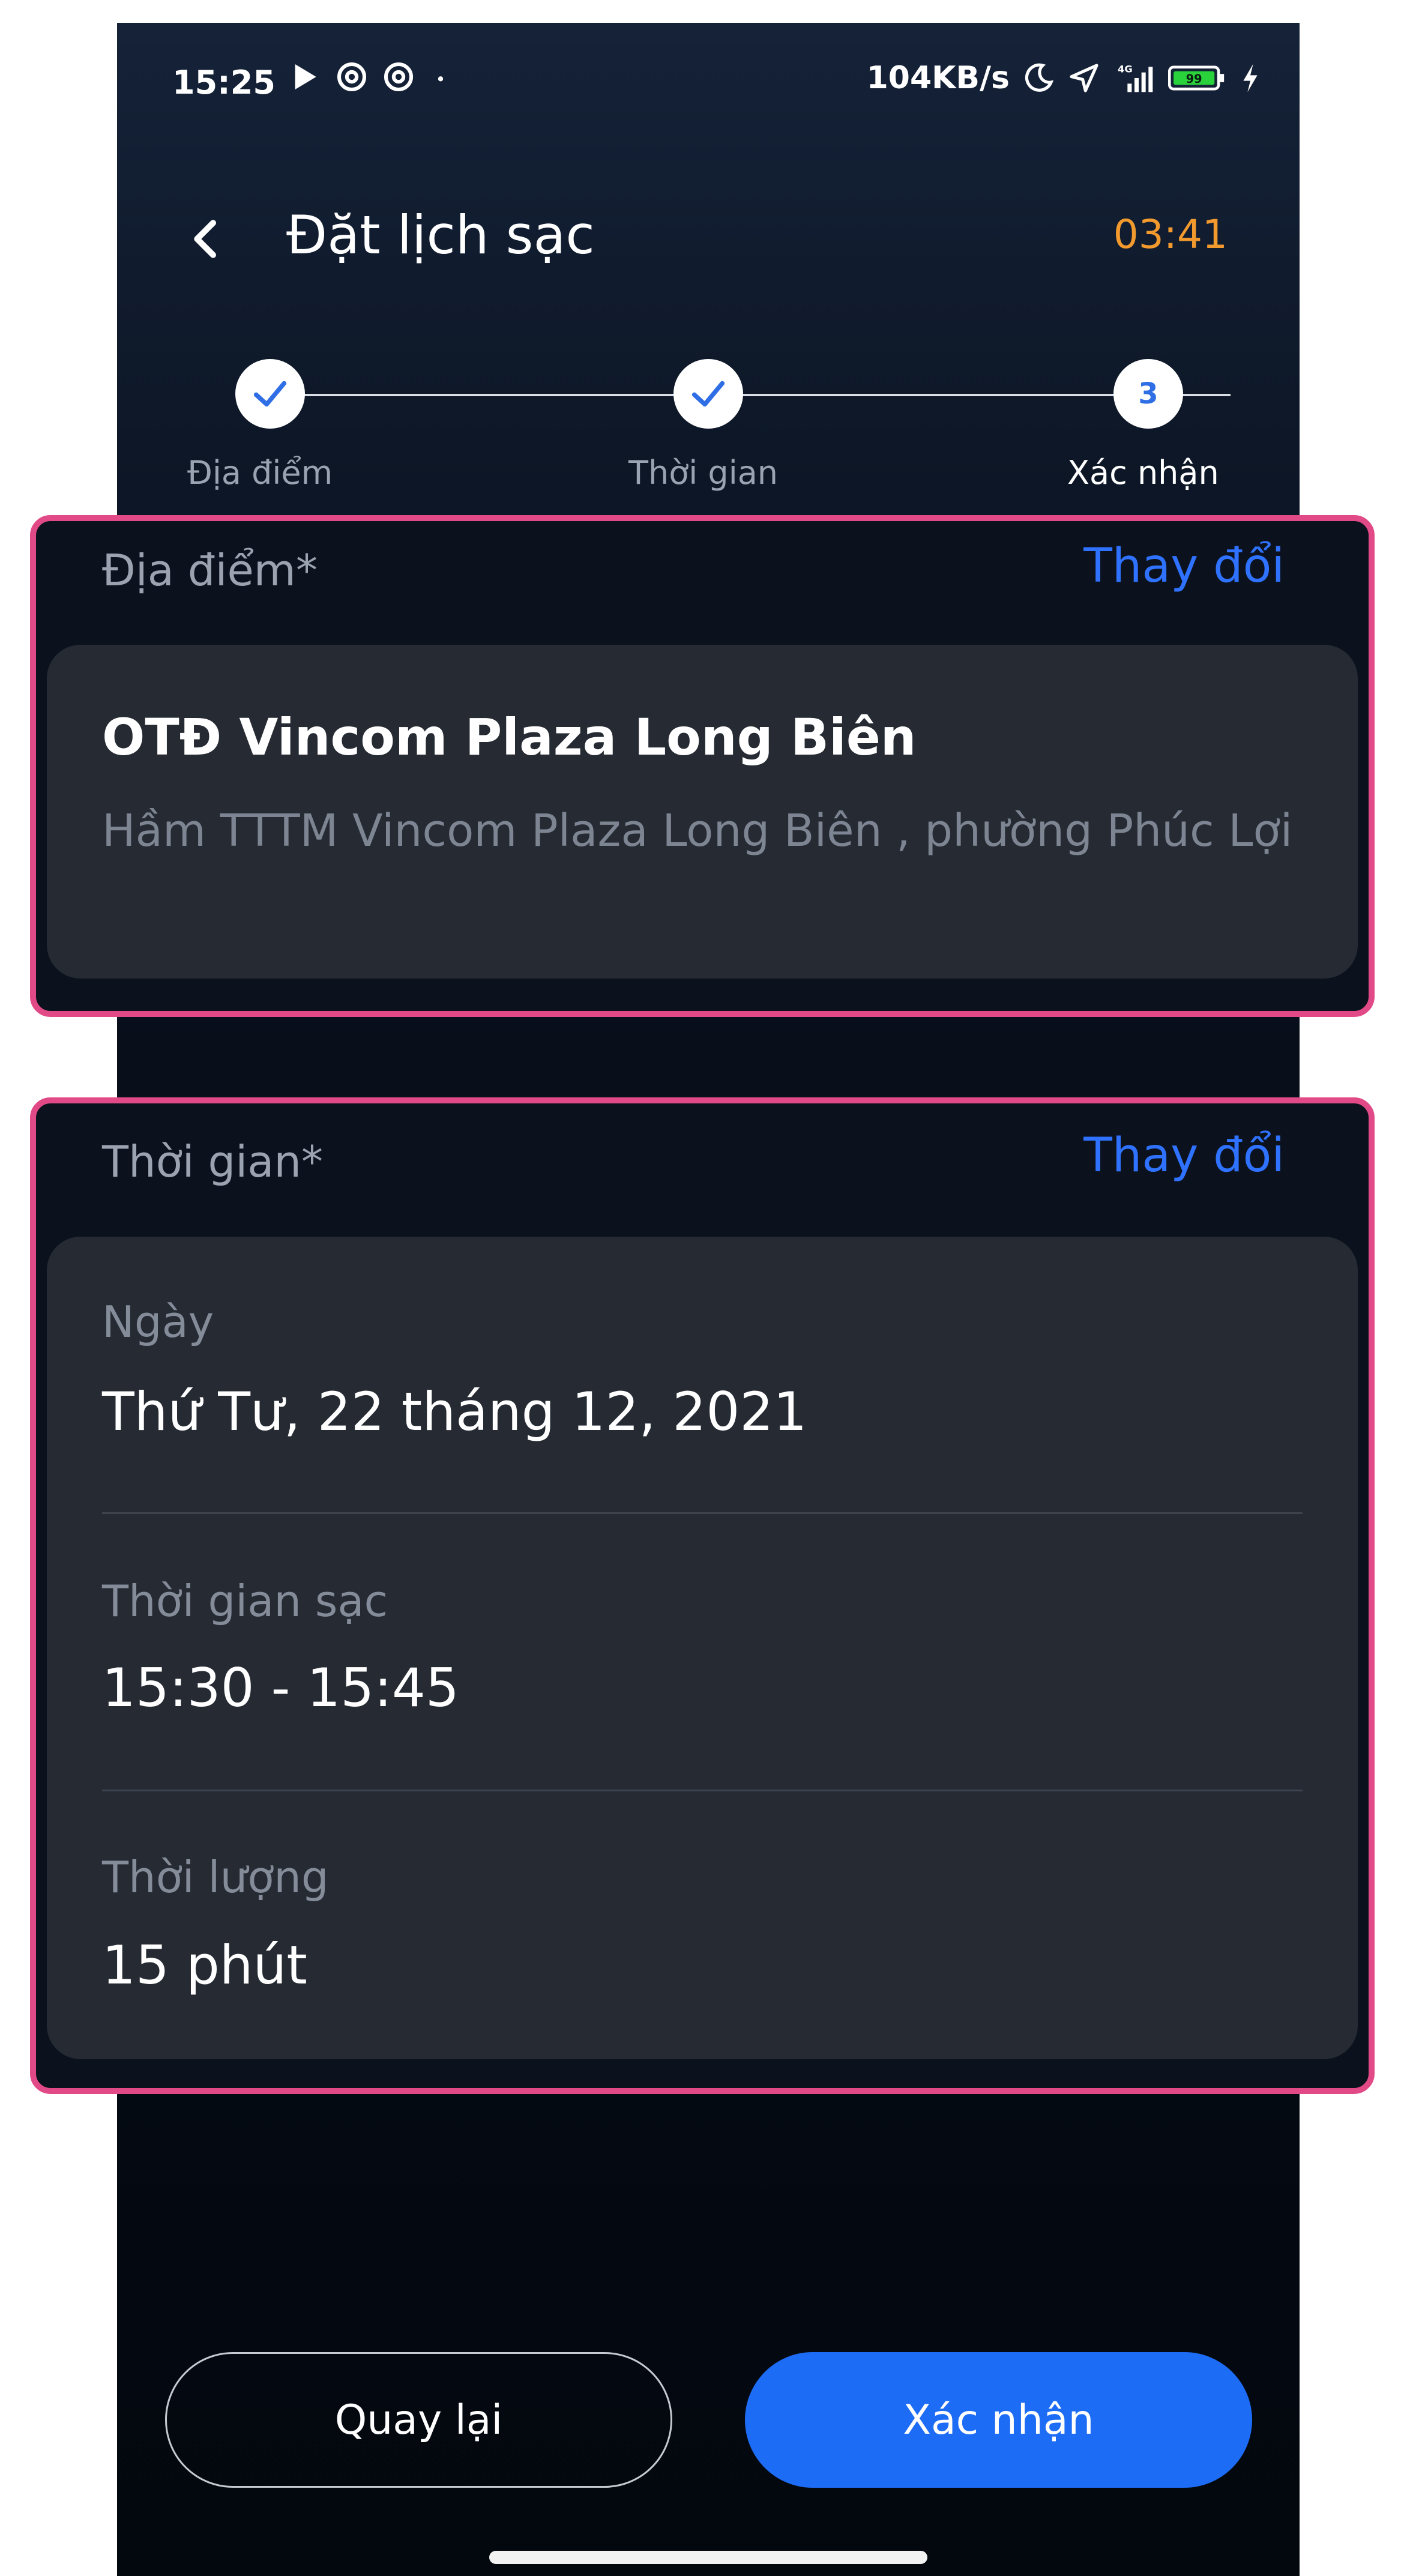  I want to click on svg-text: 99, so click(1194, 79).